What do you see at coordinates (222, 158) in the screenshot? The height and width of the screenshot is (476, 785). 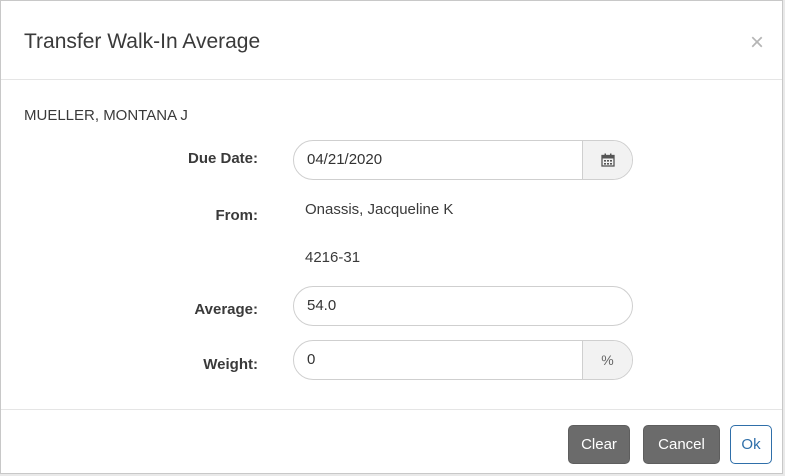 I see `due-date-label: Due Date:` at bounding box center [222, 158].